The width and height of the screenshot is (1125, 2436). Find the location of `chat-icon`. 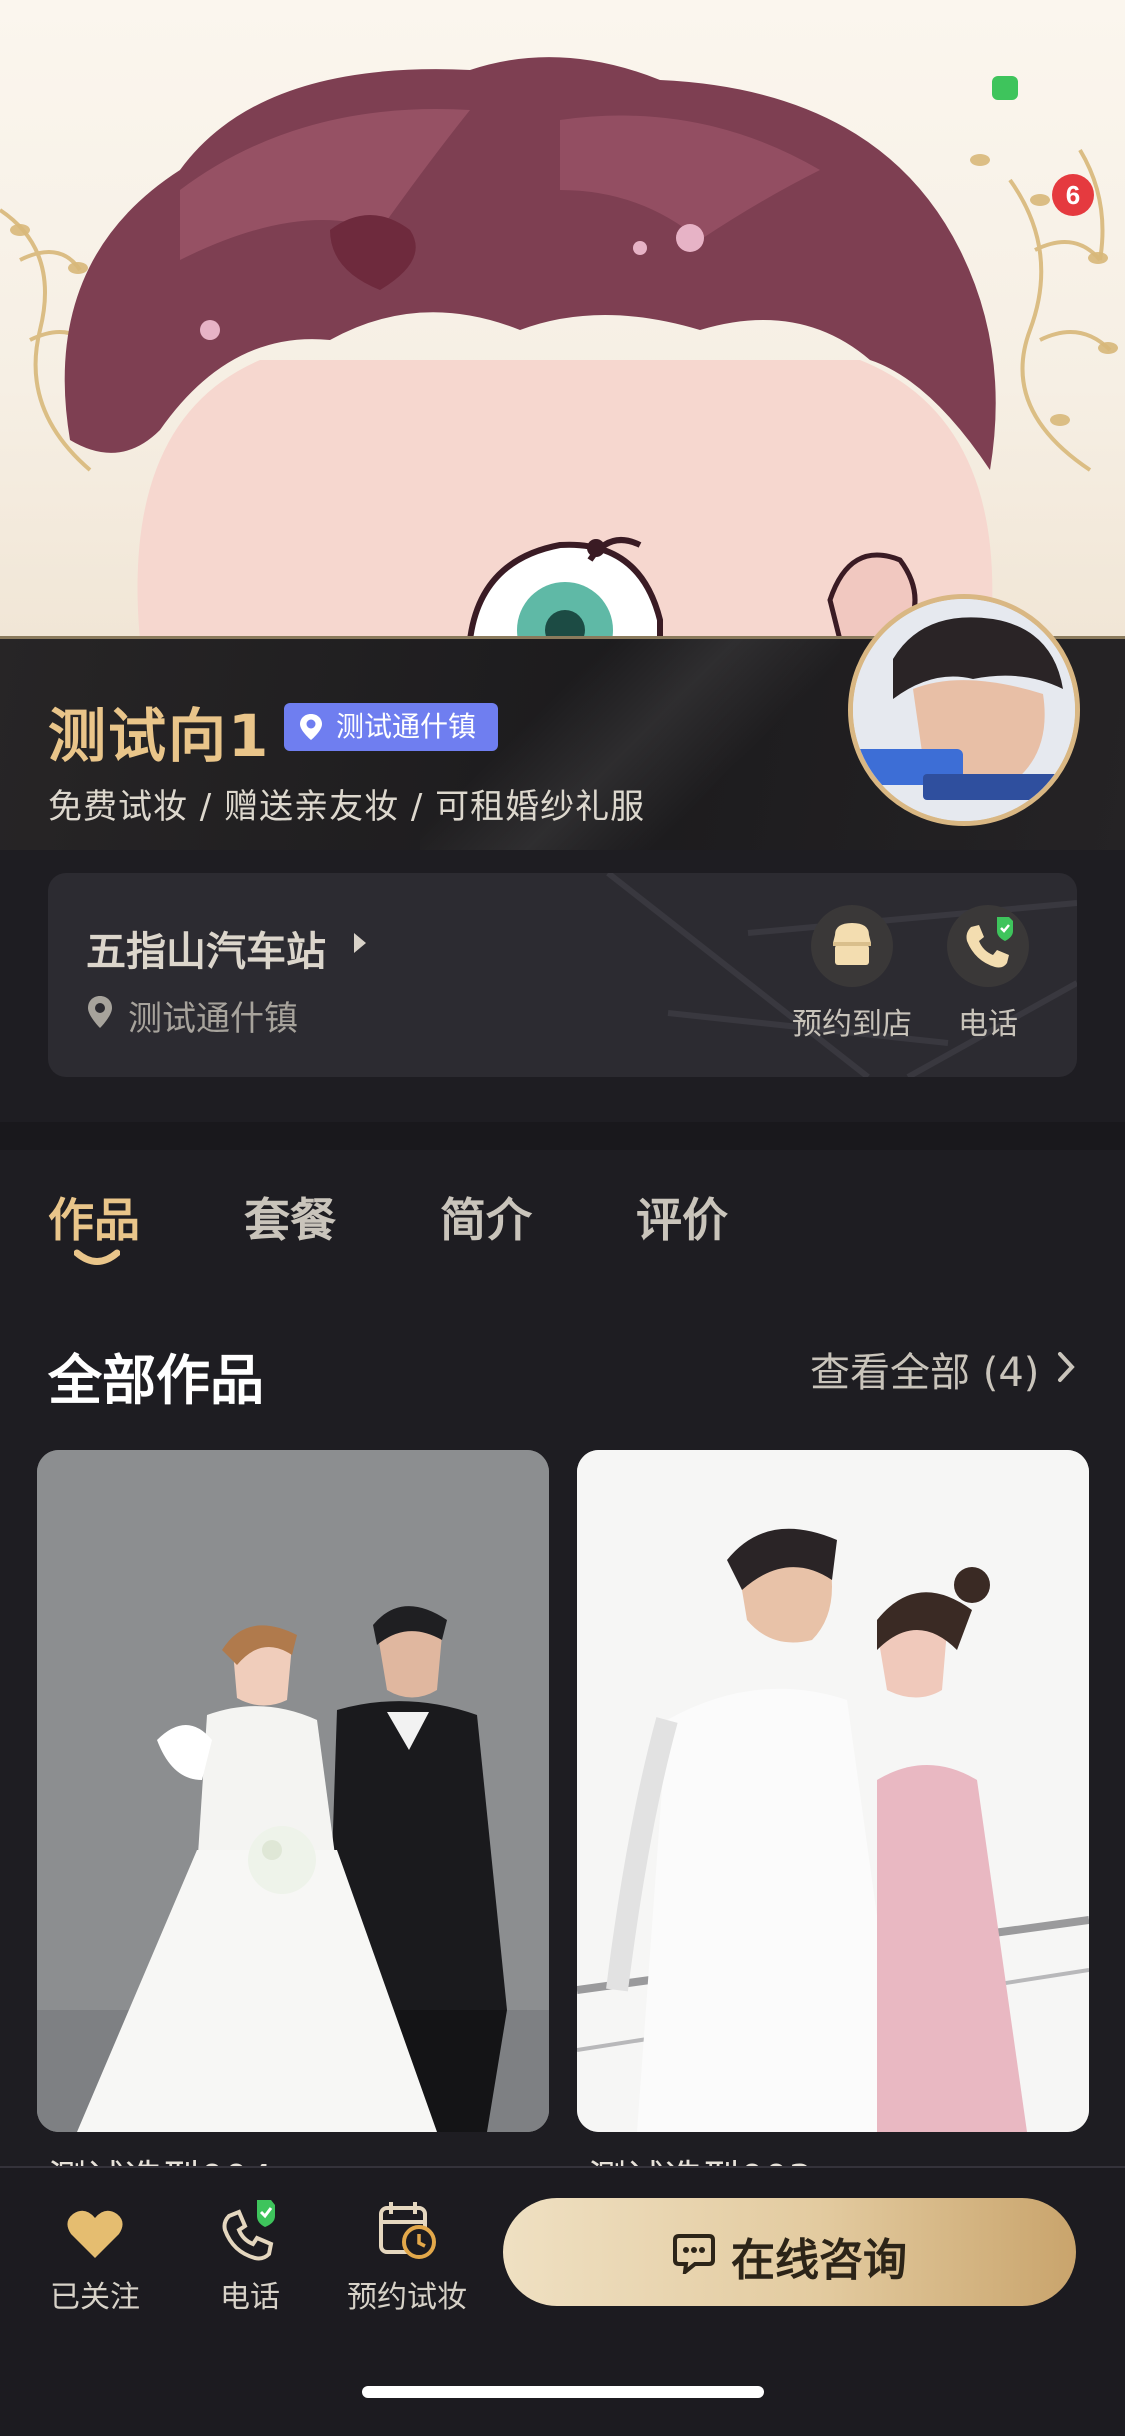

chat-icon is located at coordinates (694, 2254).